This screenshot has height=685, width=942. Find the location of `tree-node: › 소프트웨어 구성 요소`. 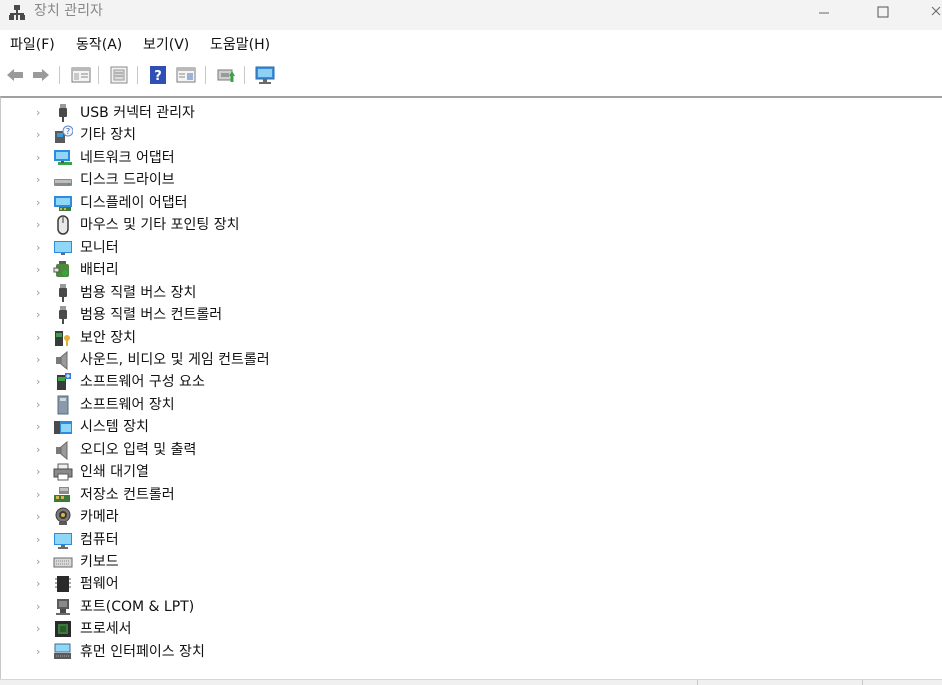

tree-node: › 소프트웨어 구성 요소 is located at coordinates (471, 382).